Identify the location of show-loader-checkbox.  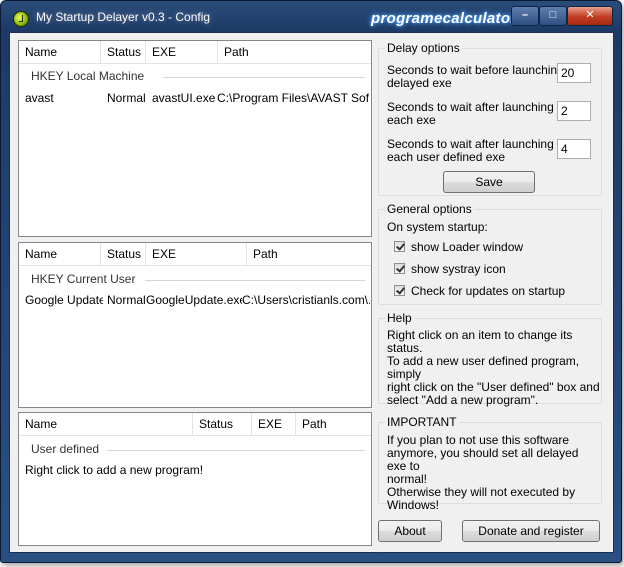
(399, 246).